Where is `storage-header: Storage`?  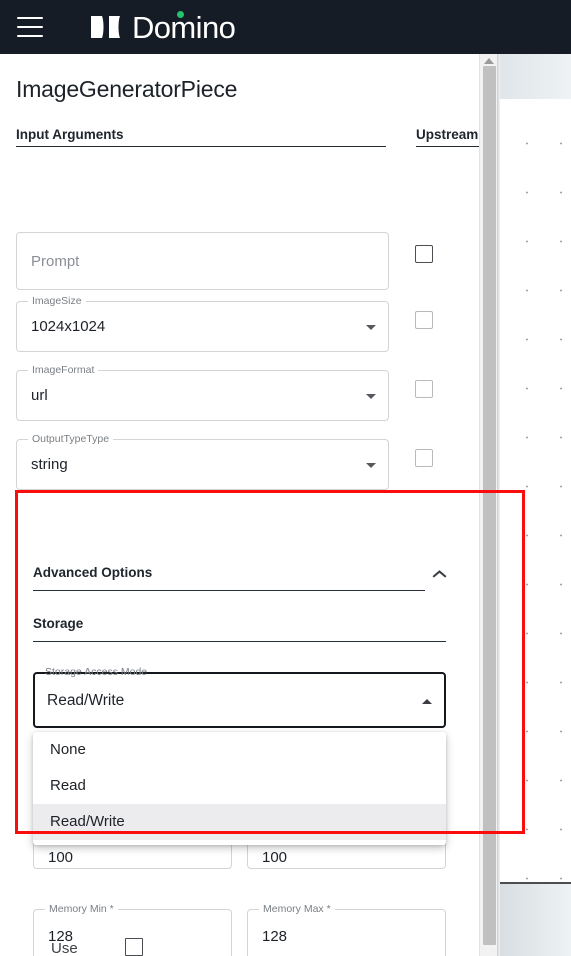
storage-header: Storage is located at coordinates (239, 629).